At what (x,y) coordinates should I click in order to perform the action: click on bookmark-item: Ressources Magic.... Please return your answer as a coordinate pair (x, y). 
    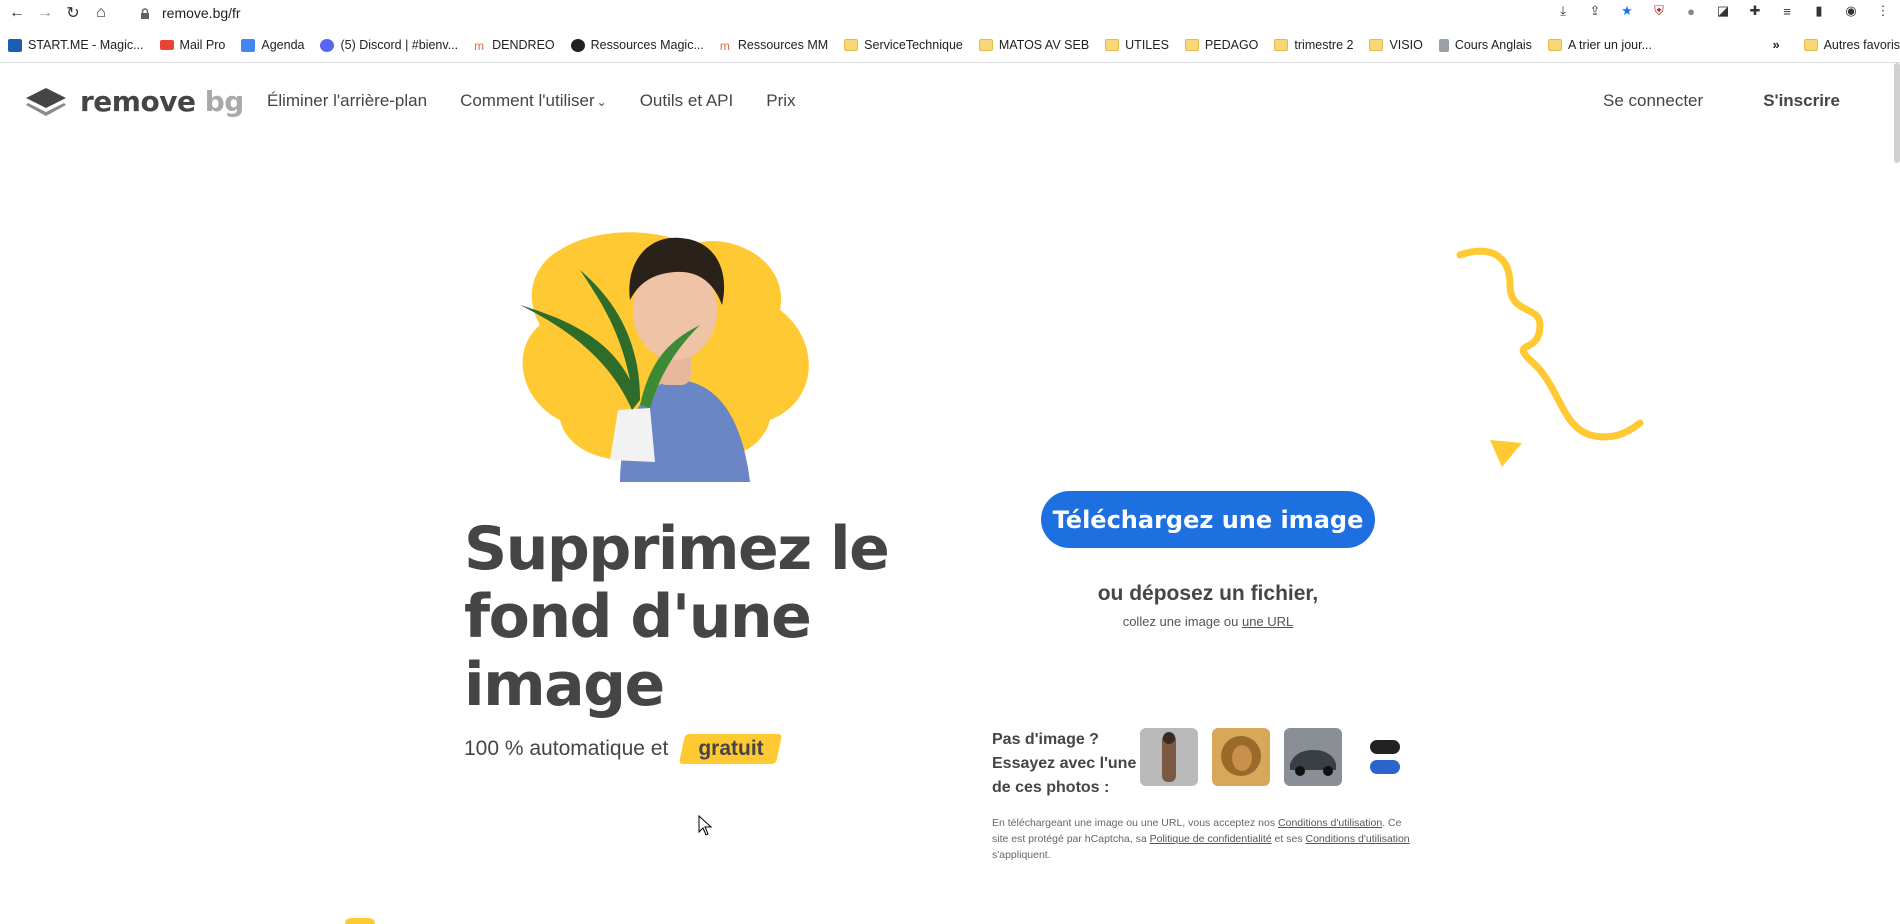
    Looking at the image, I should click on (637, 45).